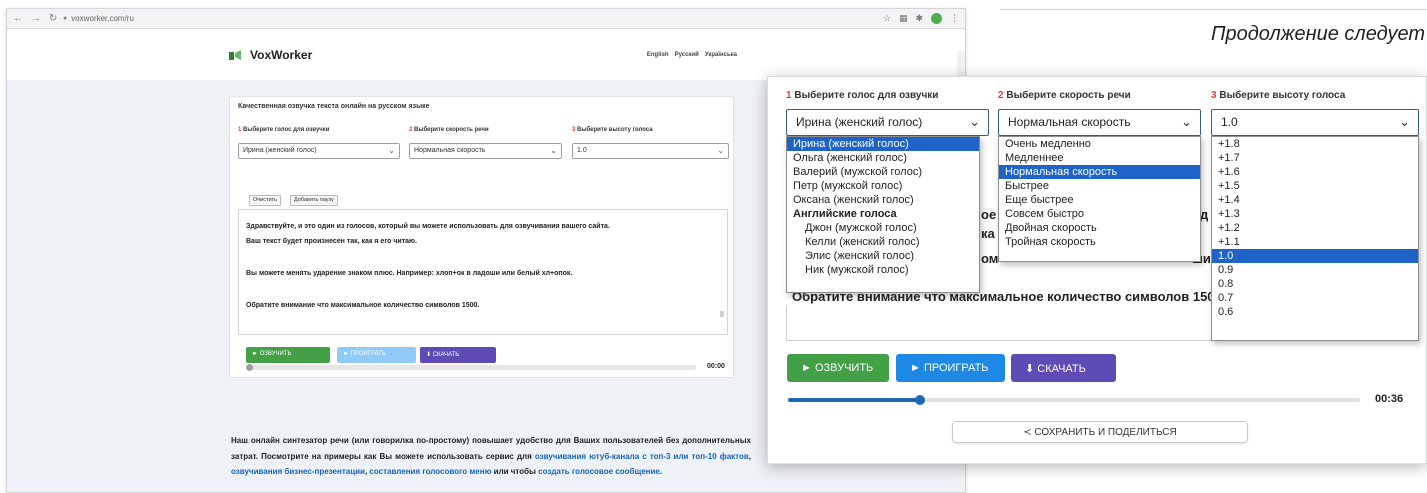 The image size is (1427, 493). Describe the element at coordinates (18, 18) in the screenshot. I see `back-arrow-icon: ←` at that location.